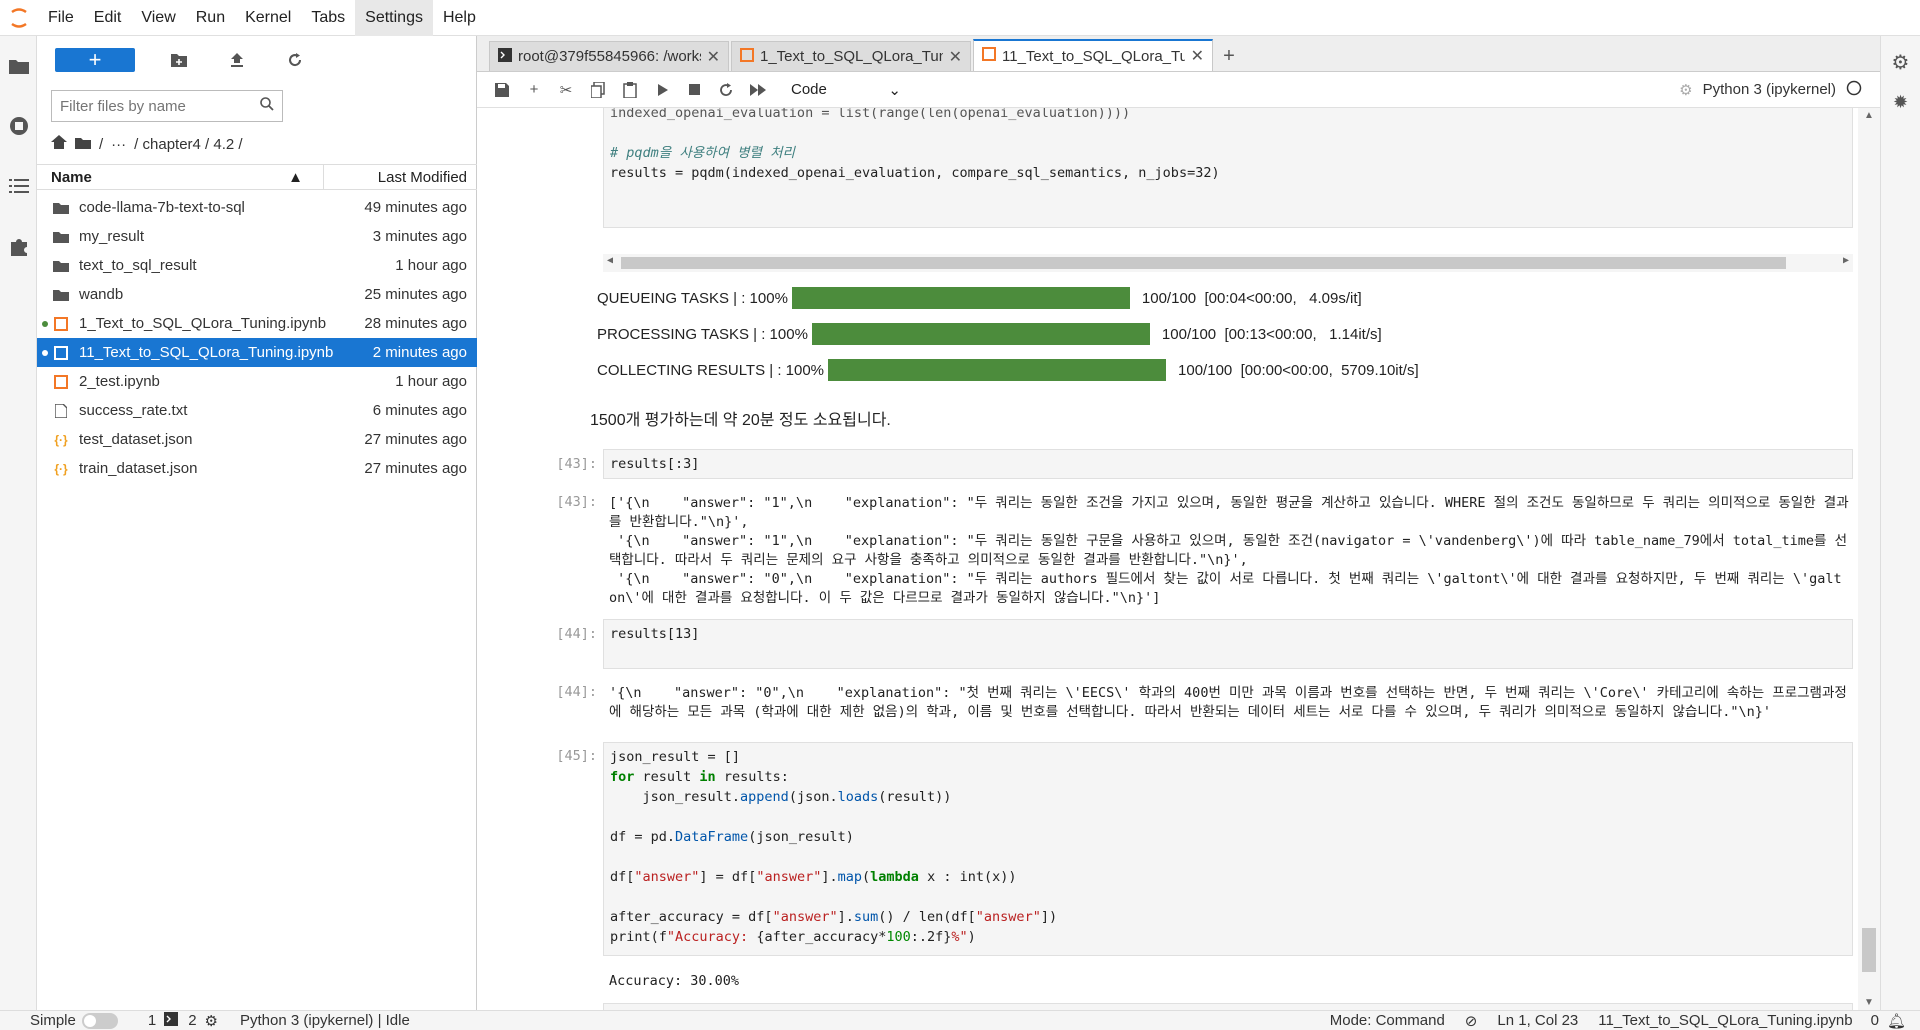  What do you see at coordinates (118, 144) in the screenshot?
I see `breadcrumb-ellipsis: ···` at bounding box center [118, 144].